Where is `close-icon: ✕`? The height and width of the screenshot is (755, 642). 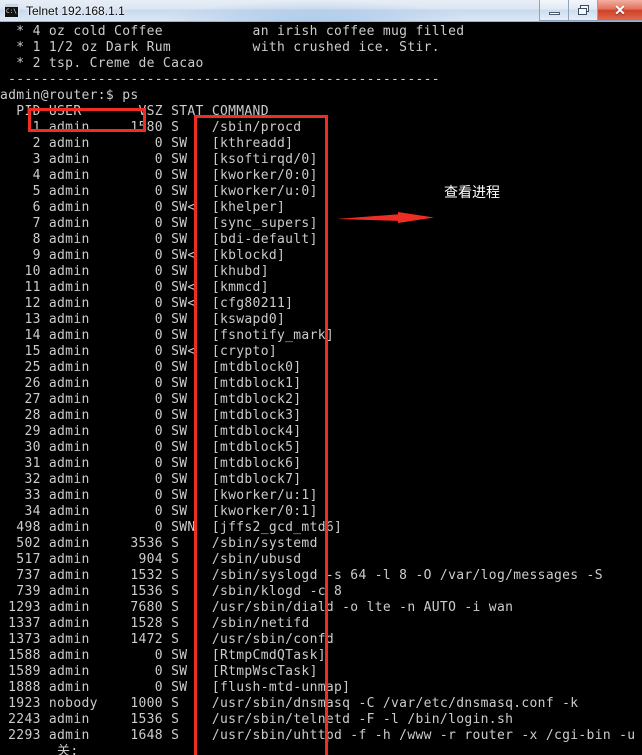
close-icon: ✕ is located at coordinates (620, 10).